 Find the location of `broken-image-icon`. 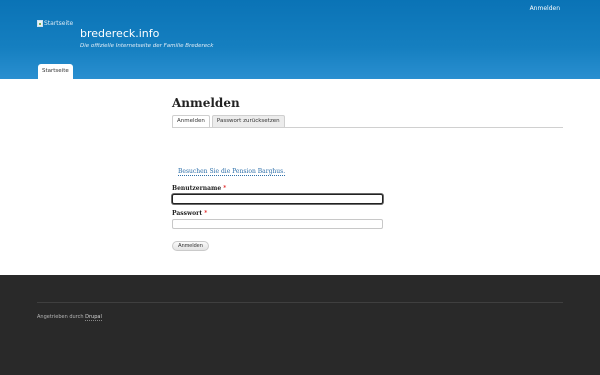

broken-image-icon is located at coordinates (40, 23).